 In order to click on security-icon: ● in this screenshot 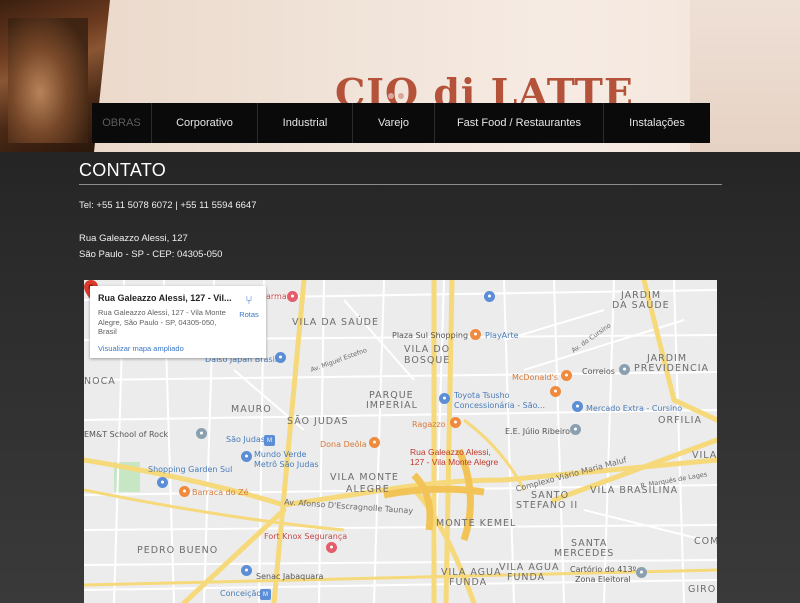, I will do `click(331, 547)`.